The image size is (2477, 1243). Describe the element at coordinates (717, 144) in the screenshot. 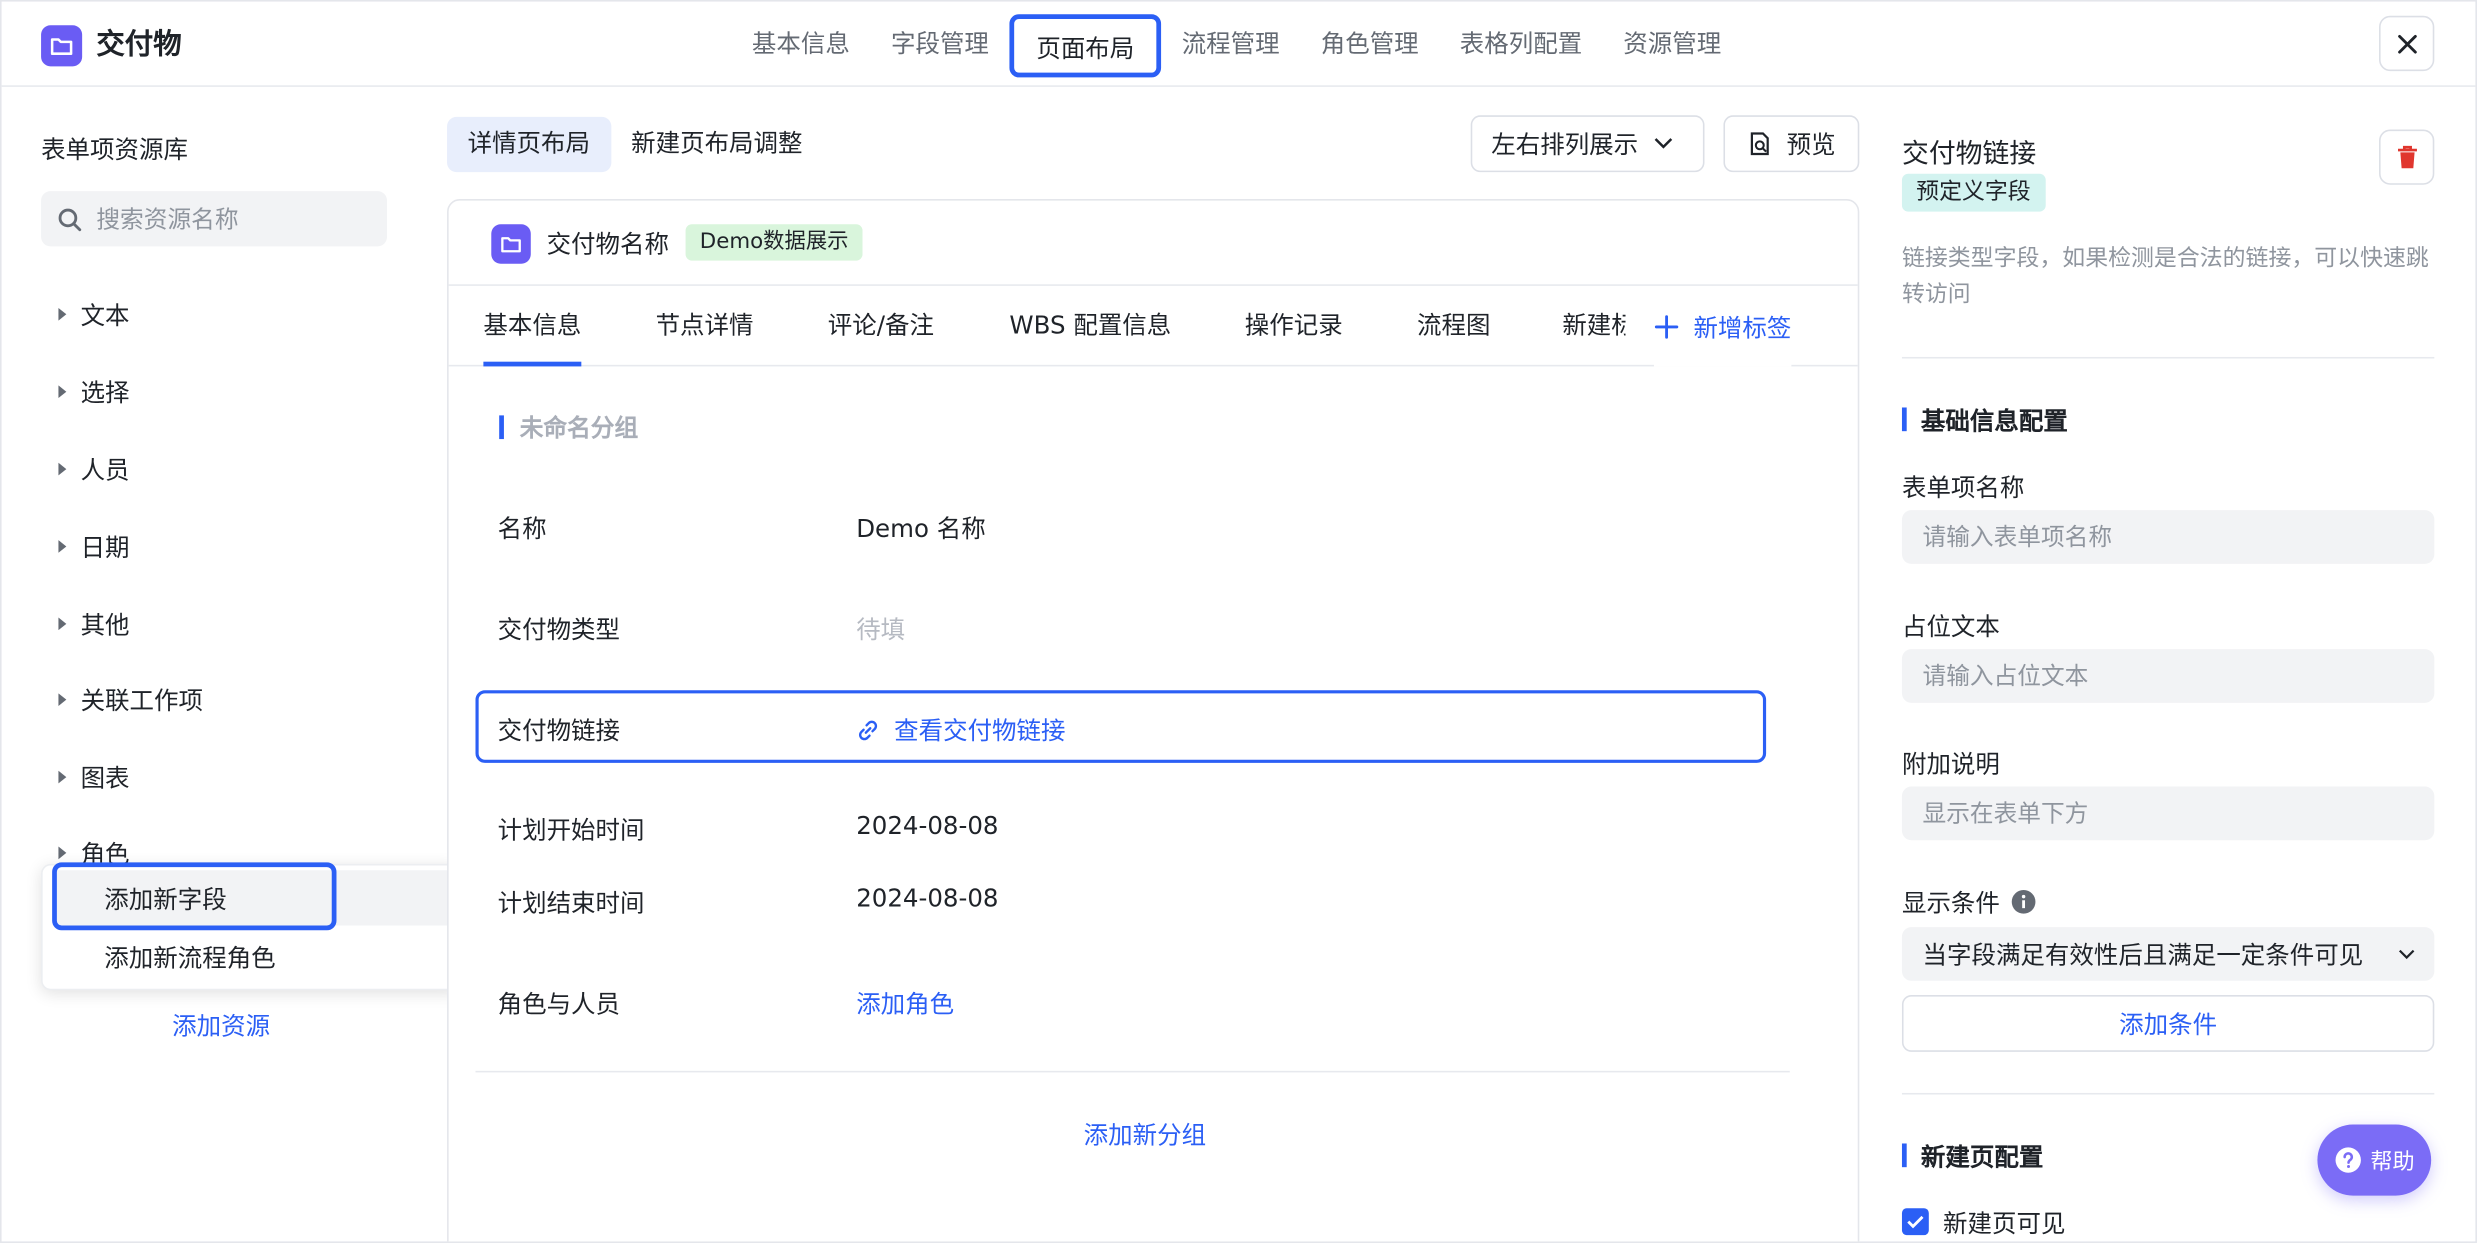

I see `tab-create-layout: 新建页布局调整` at that location.